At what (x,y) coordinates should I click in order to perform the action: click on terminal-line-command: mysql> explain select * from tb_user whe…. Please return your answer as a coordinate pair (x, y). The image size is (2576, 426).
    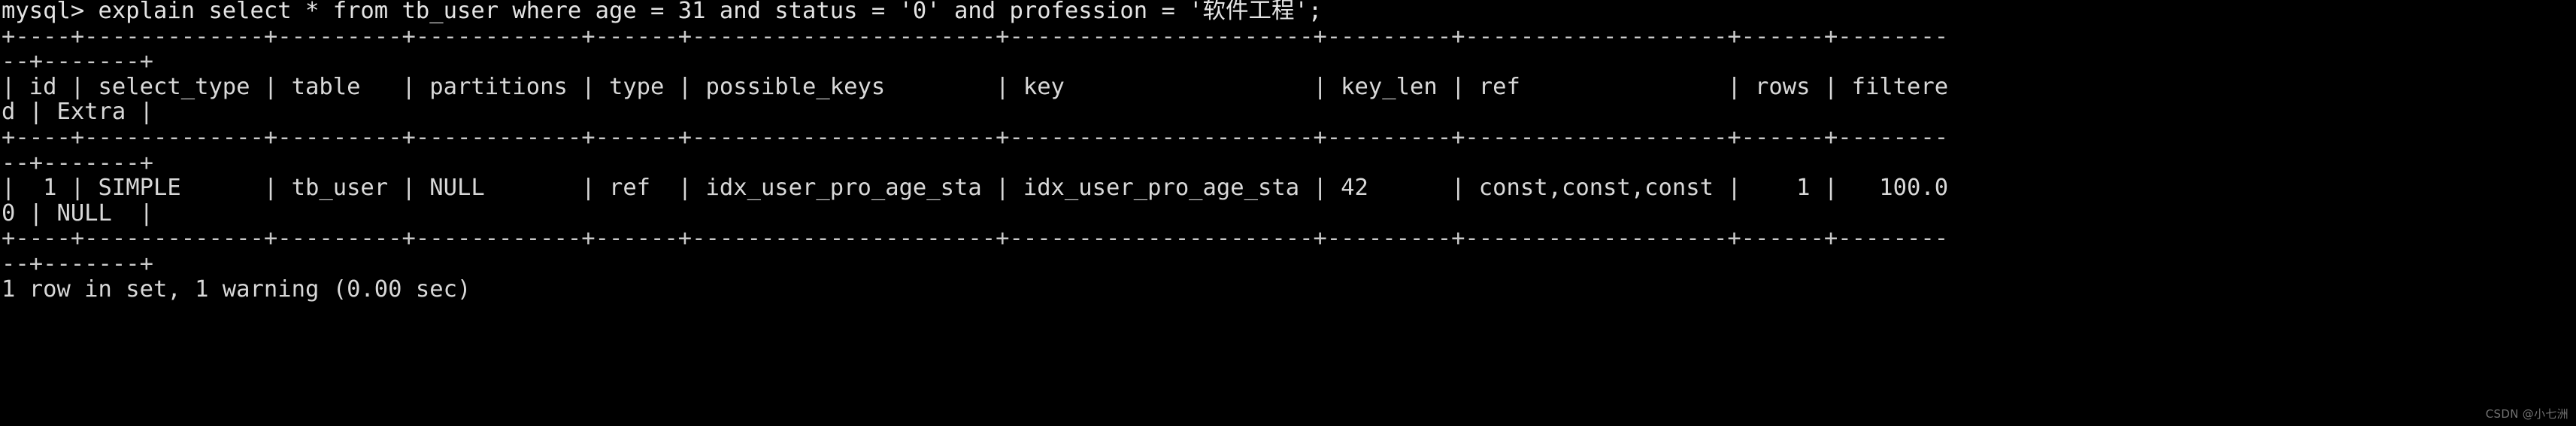
    Looking at the image, I should click on (662, 12).